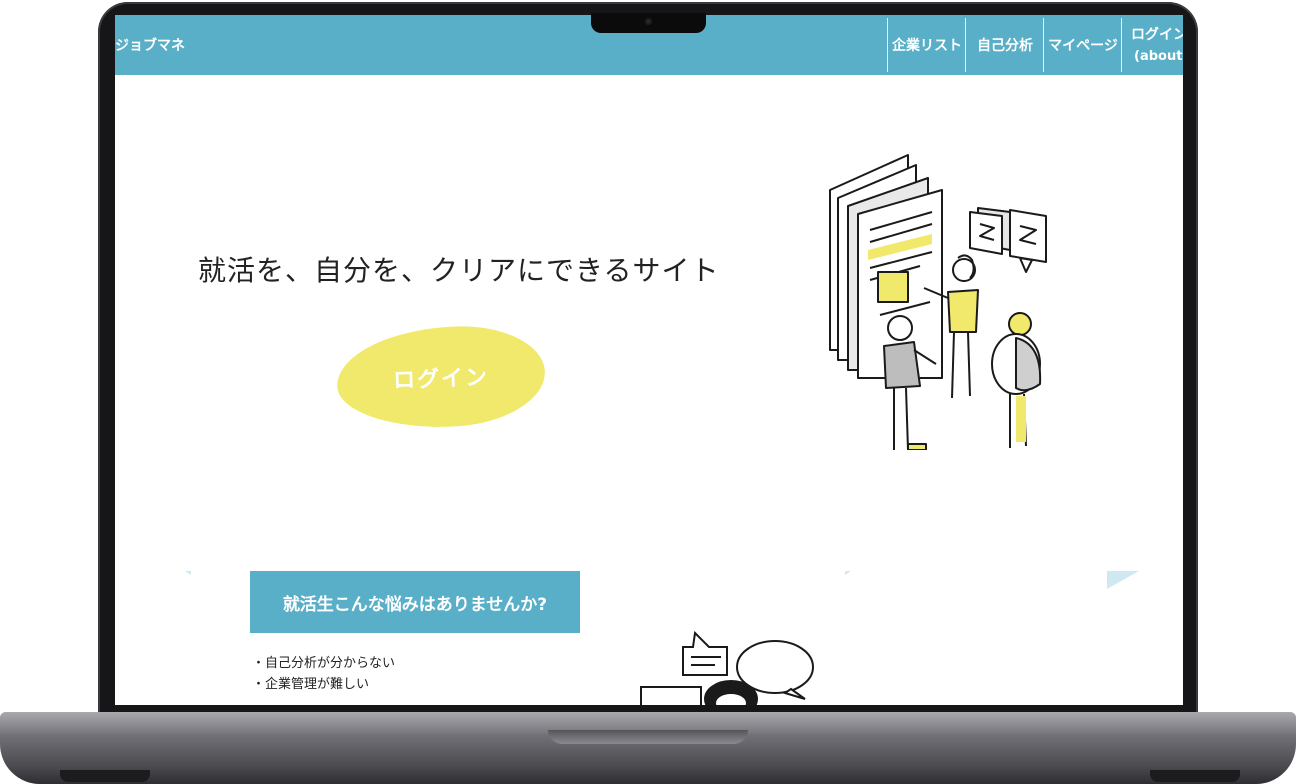 The height and width of the screenshot is (784, 1296). What do you see at coordinates (323, 674) in the screenshot?
I see `worries-list: ・自己分析が分からない ・企業管理が難しい` at bounding box center [323, 674].